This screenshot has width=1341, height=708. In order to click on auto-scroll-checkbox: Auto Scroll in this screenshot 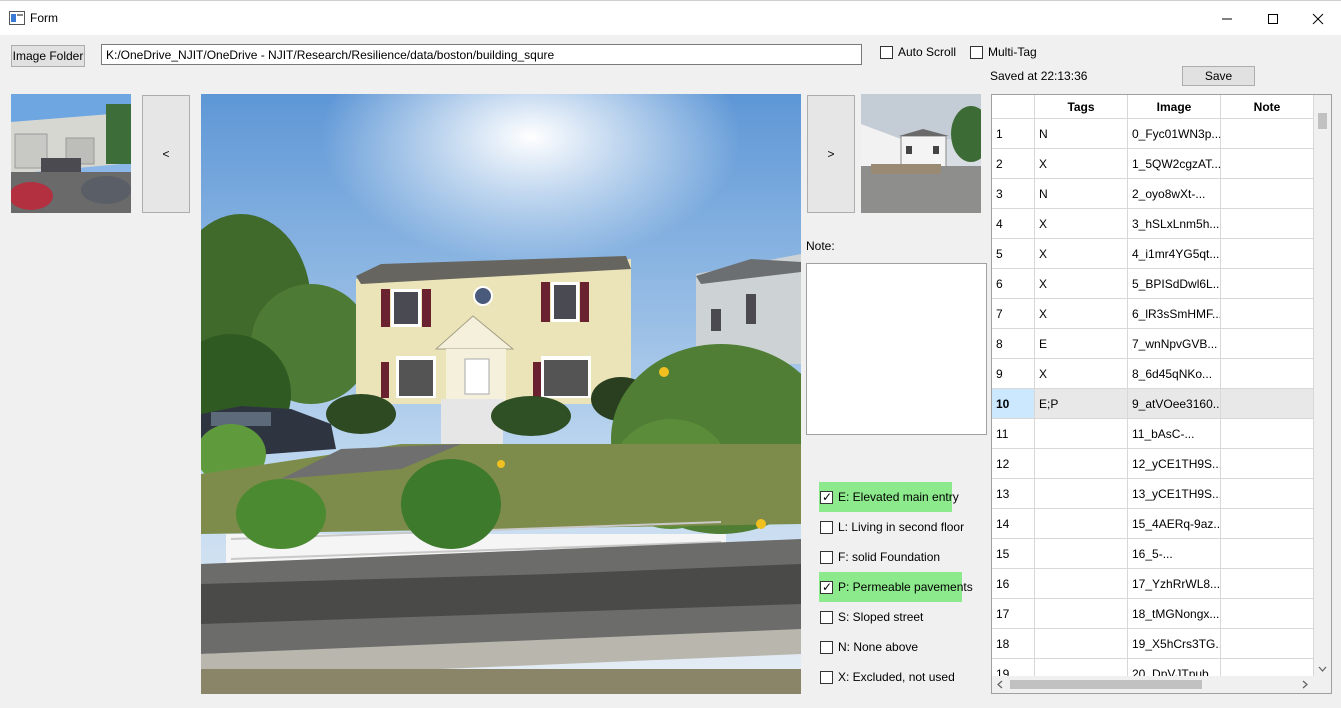, I will do `click(918, 52)`.